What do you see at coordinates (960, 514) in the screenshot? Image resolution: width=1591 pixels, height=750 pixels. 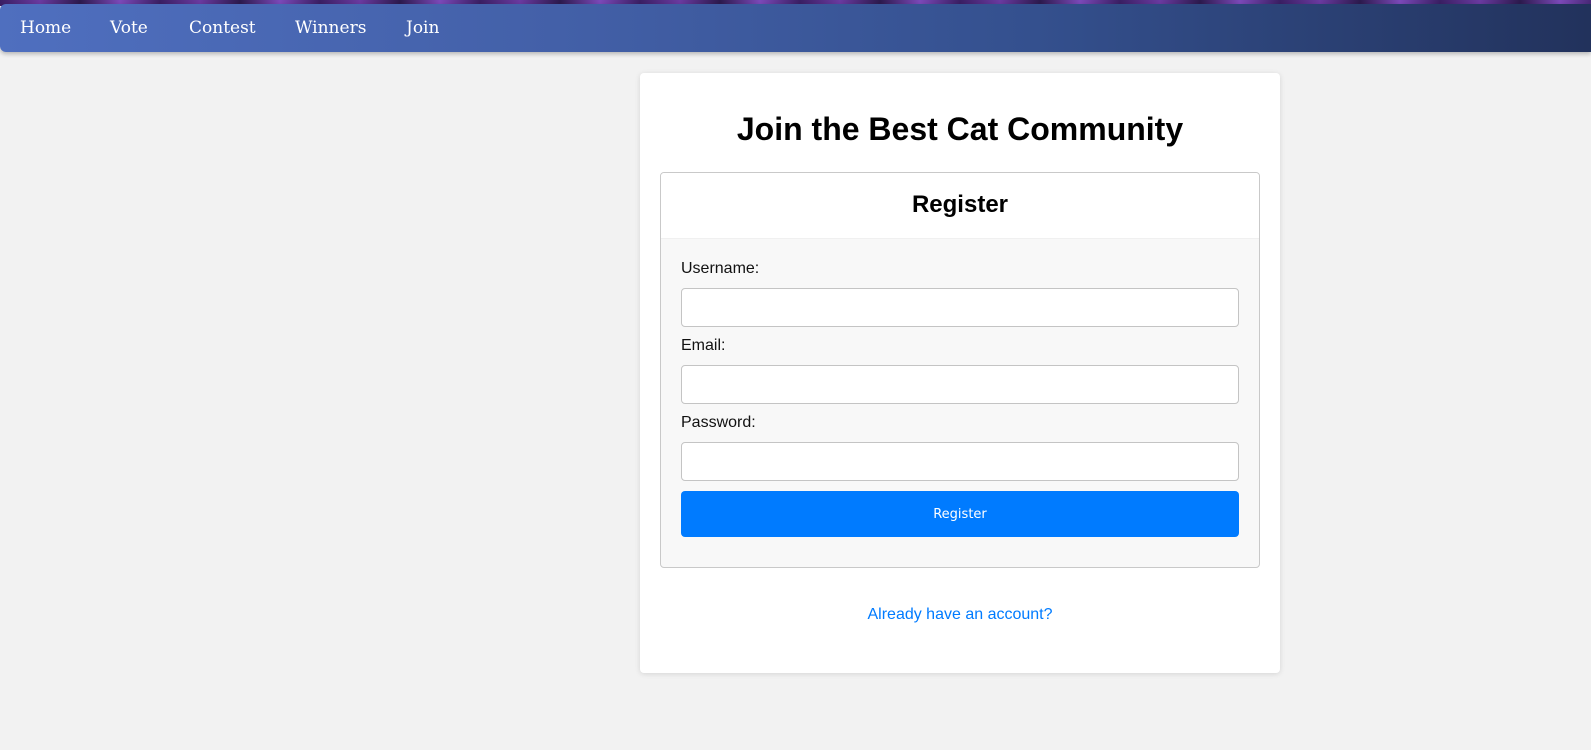 I see `register-button: Register` at bounding box center [960, 514].